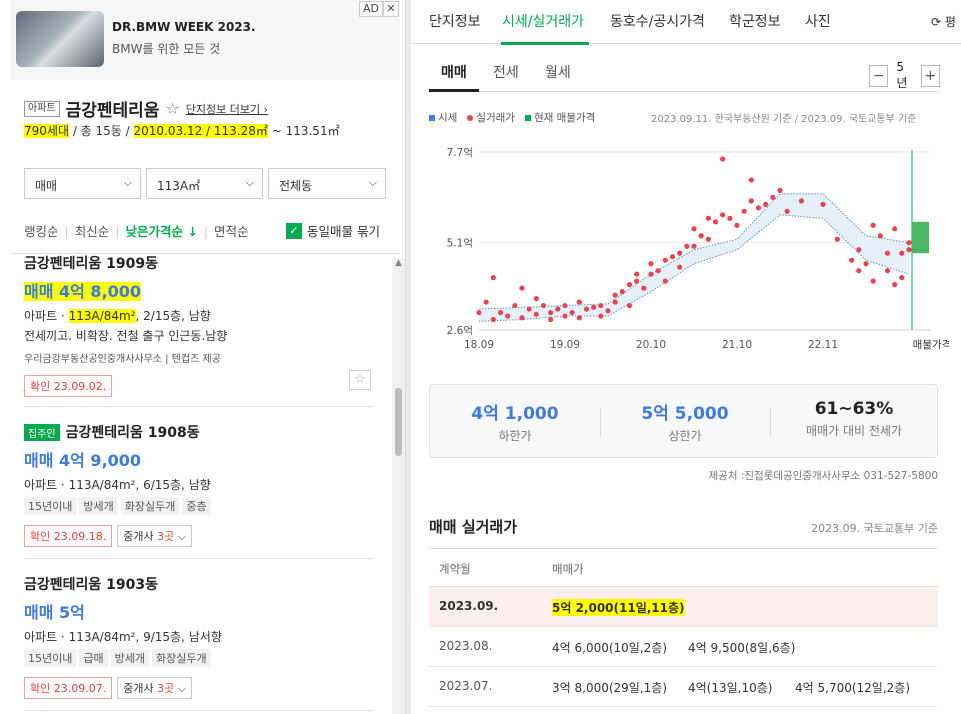 The height and width of the screenshot is (714, 961). I want to click on complex-type-tag: 아파트, so click(42, 108).